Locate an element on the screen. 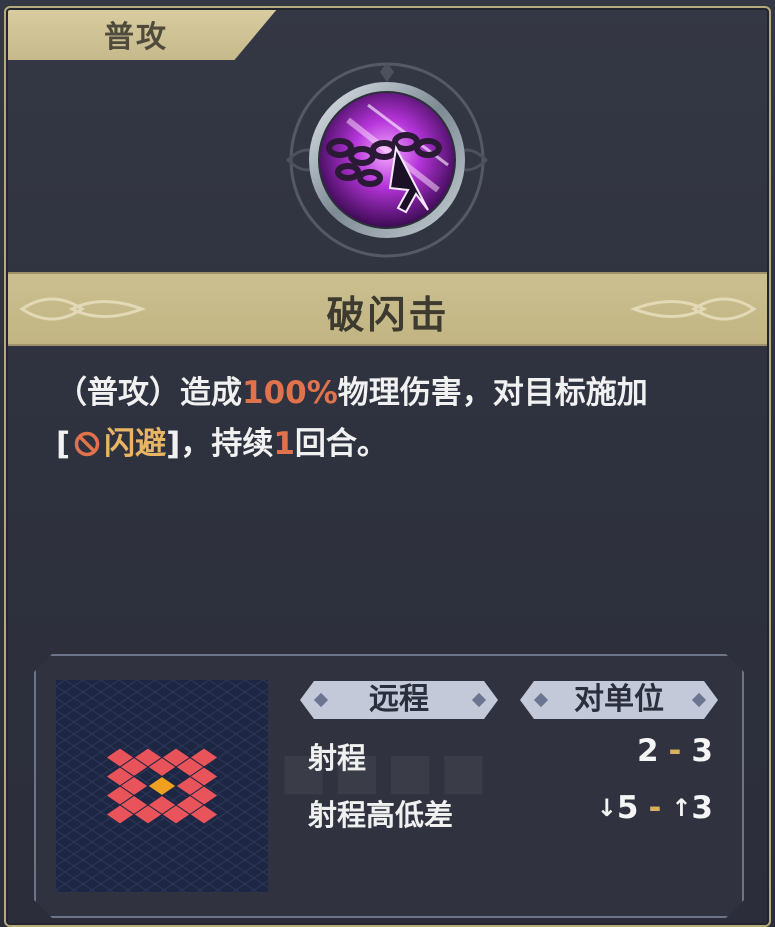 The image size is (775, 927). duration-value: 1 is located at coordinates (284, 444).